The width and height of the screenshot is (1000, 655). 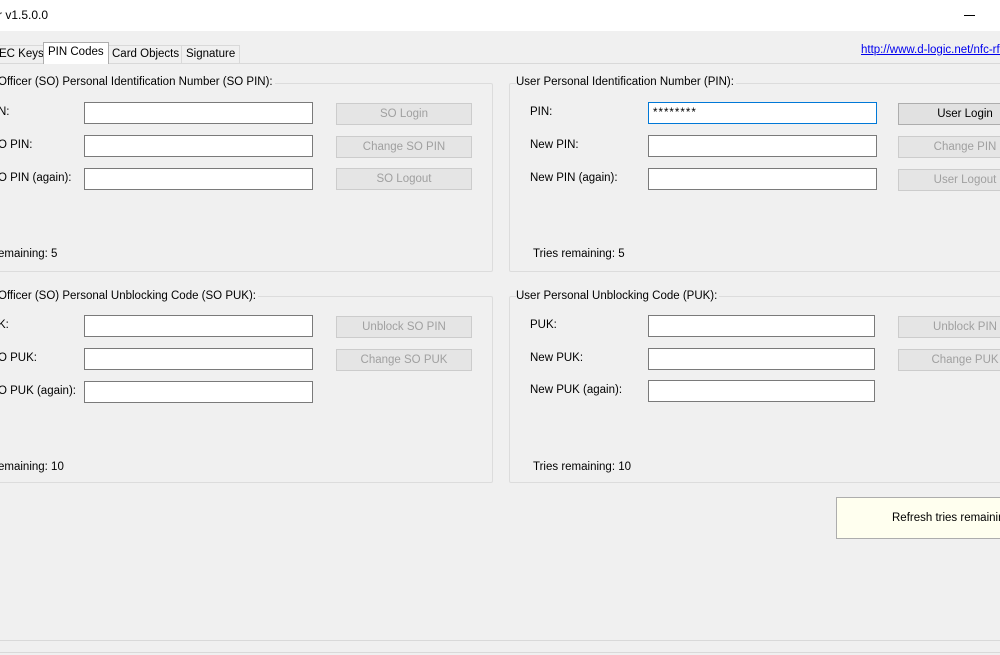 What do you see at coordinates (949, 147) in the screenshot?
I see `change-pin-button: Change PIN` at bounding box center [949, 147].